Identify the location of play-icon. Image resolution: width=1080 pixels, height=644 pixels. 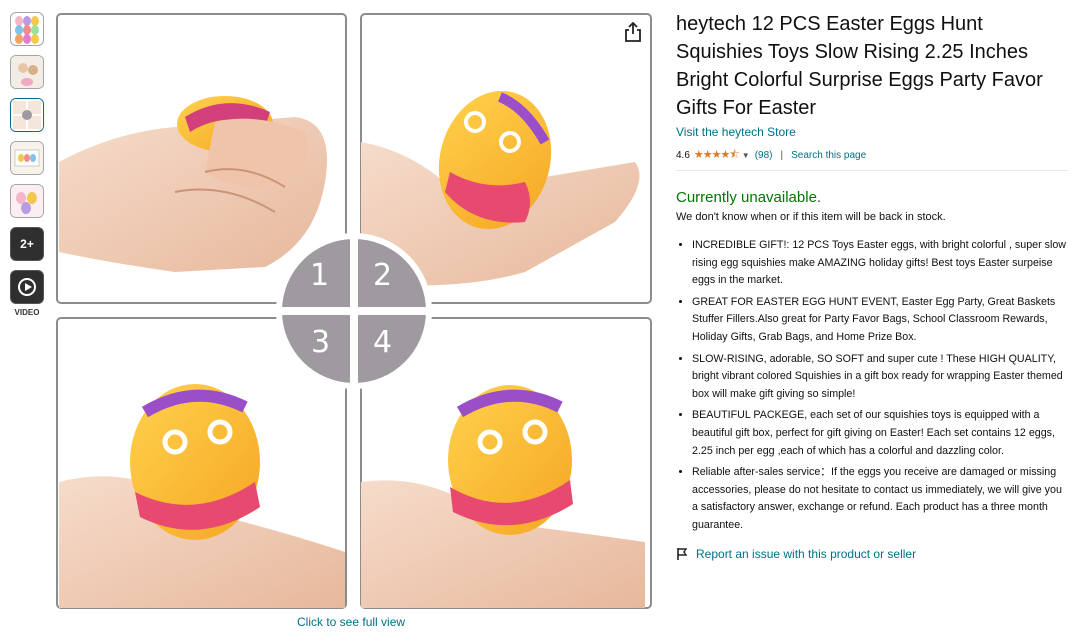
(27, 287).